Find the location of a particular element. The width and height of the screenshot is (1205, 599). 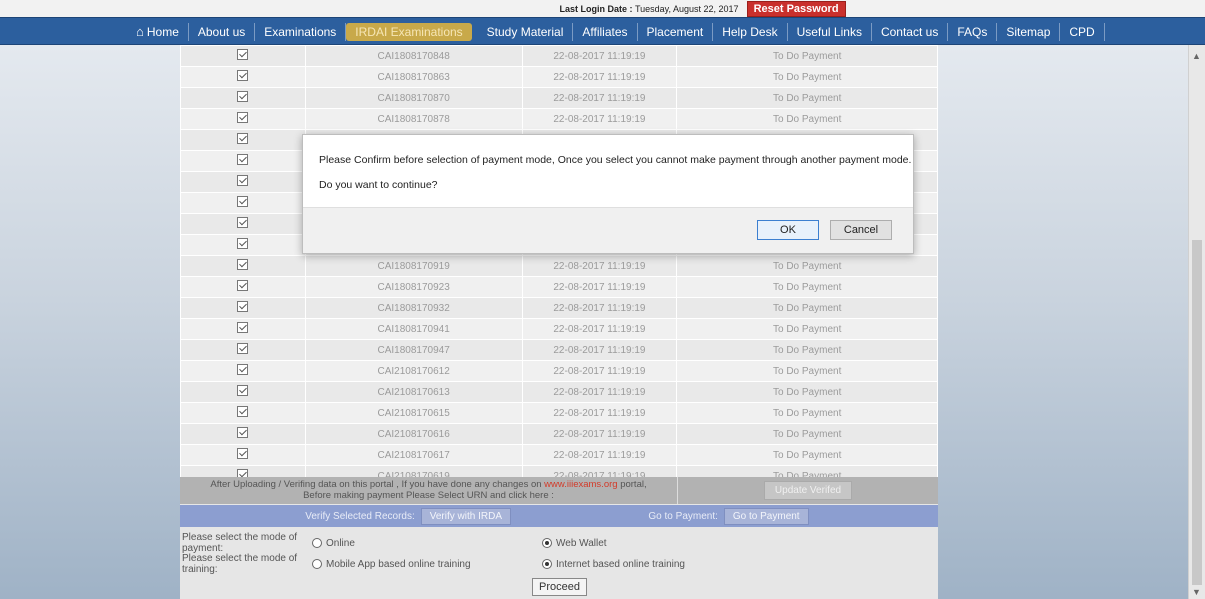

nav-item-examinations: Examinations is located at coordinates (301, 32).